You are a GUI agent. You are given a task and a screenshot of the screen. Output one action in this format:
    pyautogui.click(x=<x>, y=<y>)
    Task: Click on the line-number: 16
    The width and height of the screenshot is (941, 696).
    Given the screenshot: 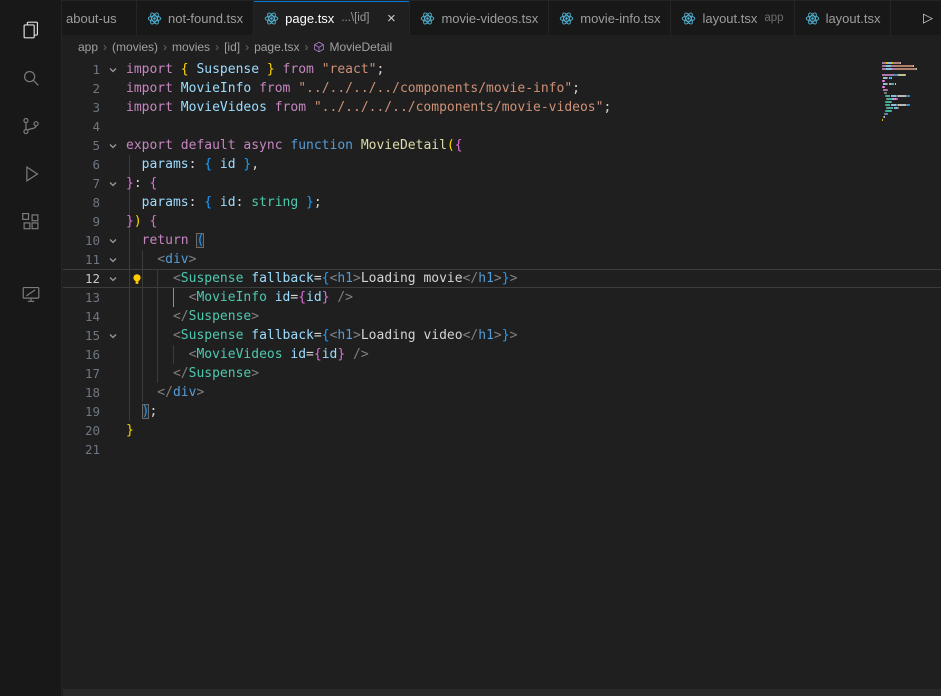 What is the action you would take?
    pyautogui.click(x=81, y=354)
    